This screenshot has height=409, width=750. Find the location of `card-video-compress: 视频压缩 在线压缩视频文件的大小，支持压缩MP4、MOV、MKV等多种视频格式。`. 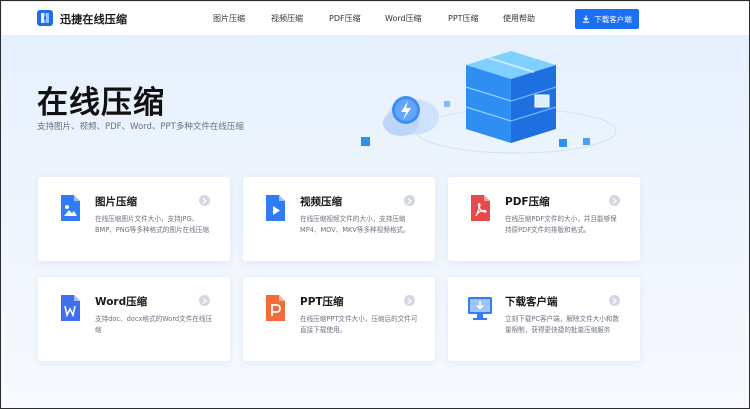

card-video-compress: 视频压缩 在线压缩视频文件的大小，支持压缩MP4、MOV、MKV等多种视频格式。 is located at coordinates (339, 219).